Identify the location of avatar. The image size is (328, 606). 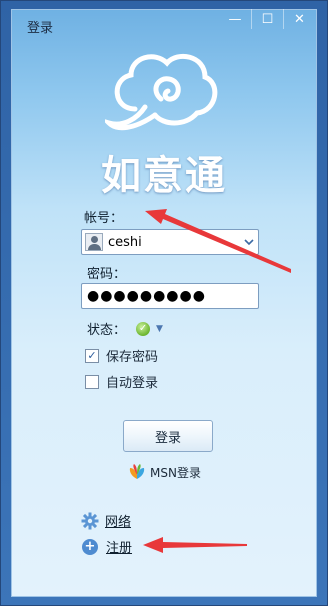
(94, 242).